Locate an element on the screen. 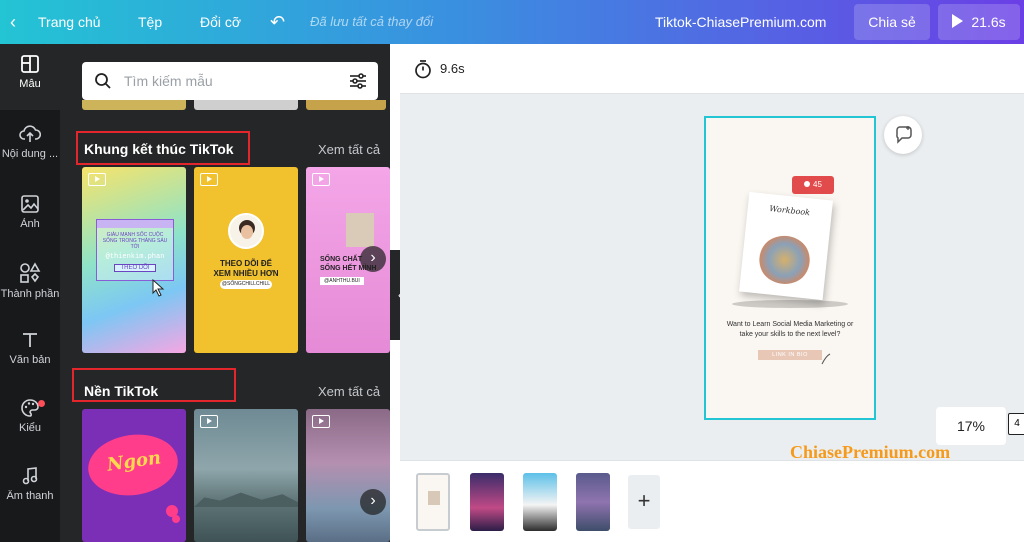  rail-item-elements: Thành phần is located at coordinates (30, 285).